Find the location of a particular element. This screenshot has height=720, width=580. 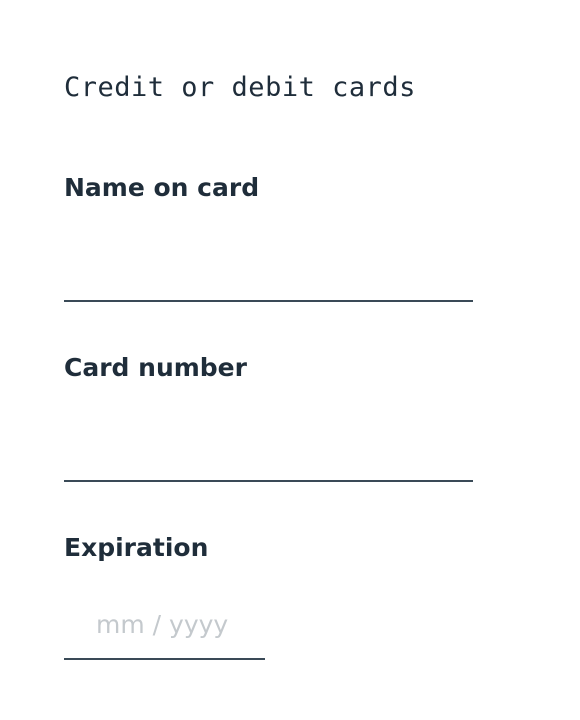

card-number-input is located at coordinates (268, 451).